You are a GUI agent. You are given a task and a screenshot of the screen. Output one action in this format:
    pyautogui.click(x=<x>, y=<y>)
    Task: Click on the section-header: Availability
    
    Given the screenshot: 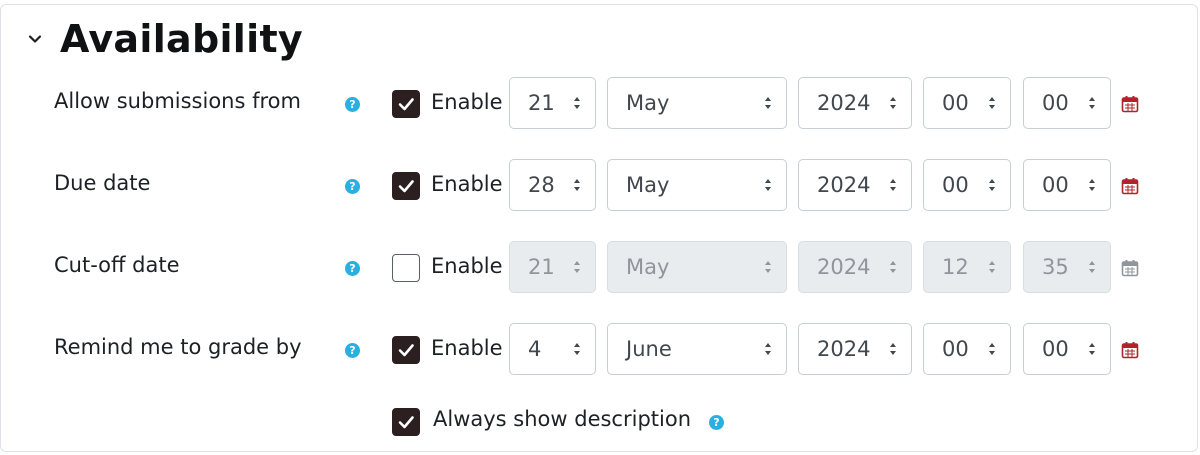 What is the action you would take?
    pyautogui.click(x=163, y=39)
    